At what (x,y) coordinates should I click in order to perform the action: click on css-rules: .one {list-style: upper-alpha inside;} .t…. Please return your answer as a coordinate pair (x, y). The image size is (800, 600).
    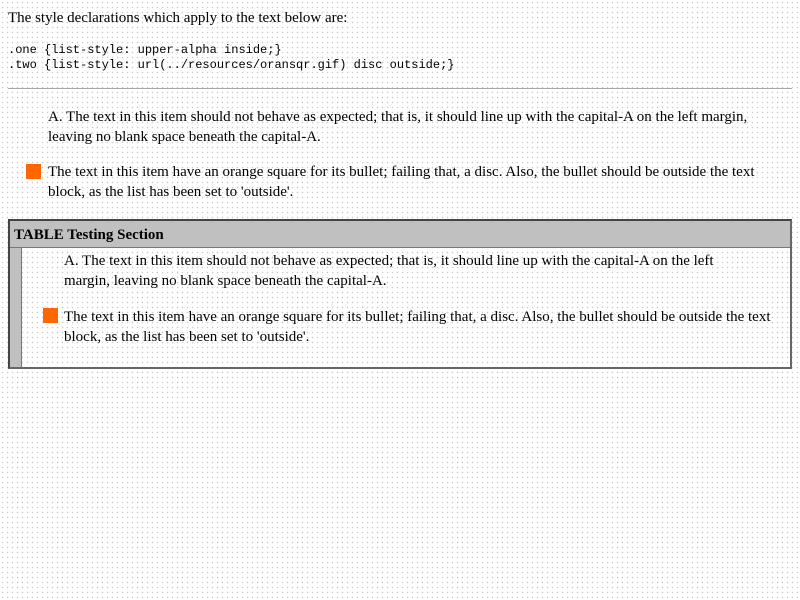
    Looking at the image, I should click on (231, 58).